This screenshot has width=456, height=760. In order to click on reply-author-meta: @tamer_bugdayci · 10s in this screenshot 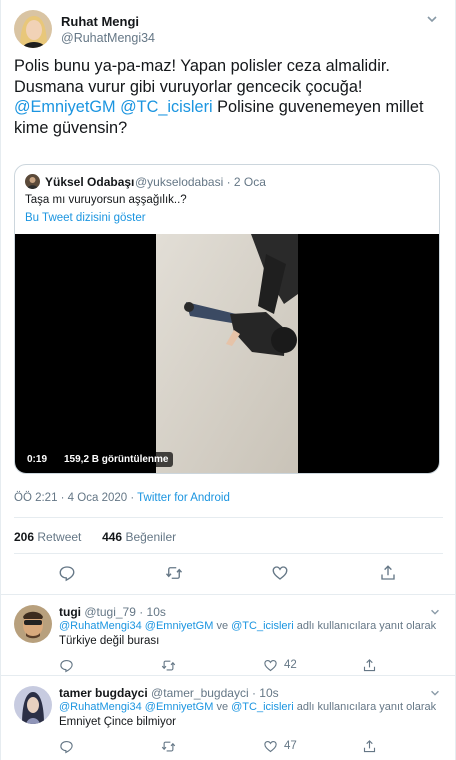, I will do `click(215, 693)`.